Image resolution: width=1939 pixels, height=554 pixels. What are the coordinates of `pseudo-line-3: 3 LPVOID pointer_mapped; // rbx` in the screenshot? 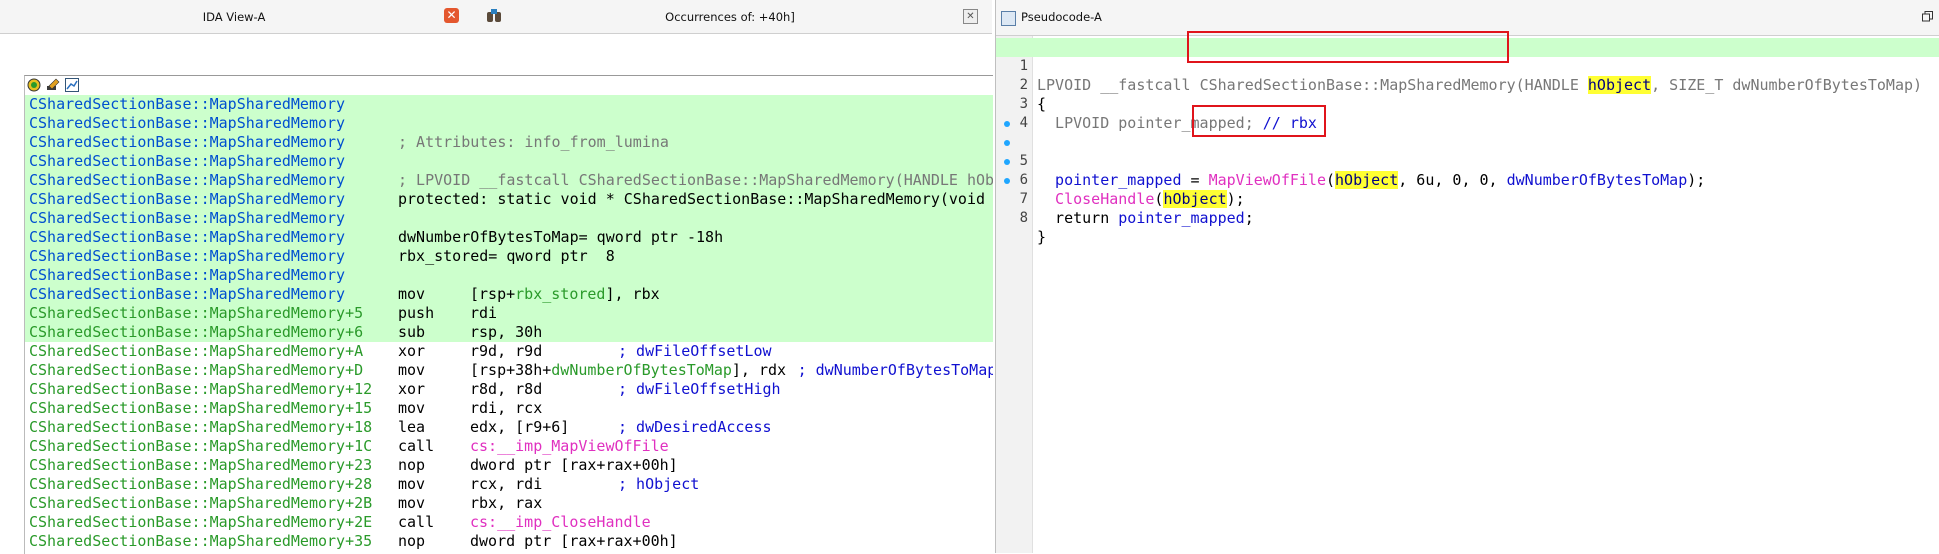 It's located at (1467, 104).